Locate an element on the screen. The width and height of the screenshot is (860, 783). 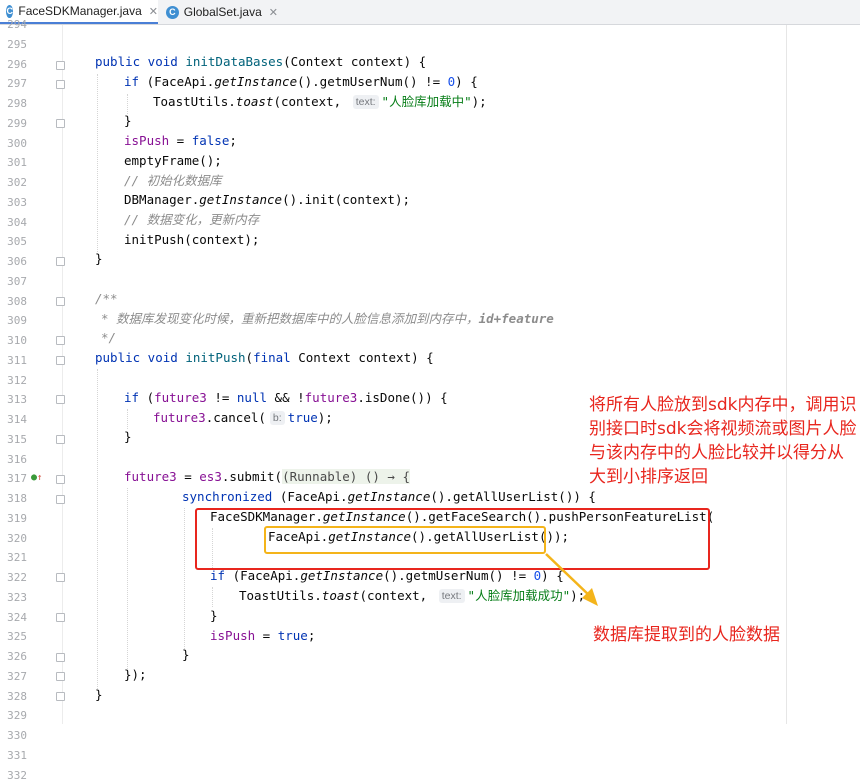
line-number: 298 is located at coordinates (17, 103).